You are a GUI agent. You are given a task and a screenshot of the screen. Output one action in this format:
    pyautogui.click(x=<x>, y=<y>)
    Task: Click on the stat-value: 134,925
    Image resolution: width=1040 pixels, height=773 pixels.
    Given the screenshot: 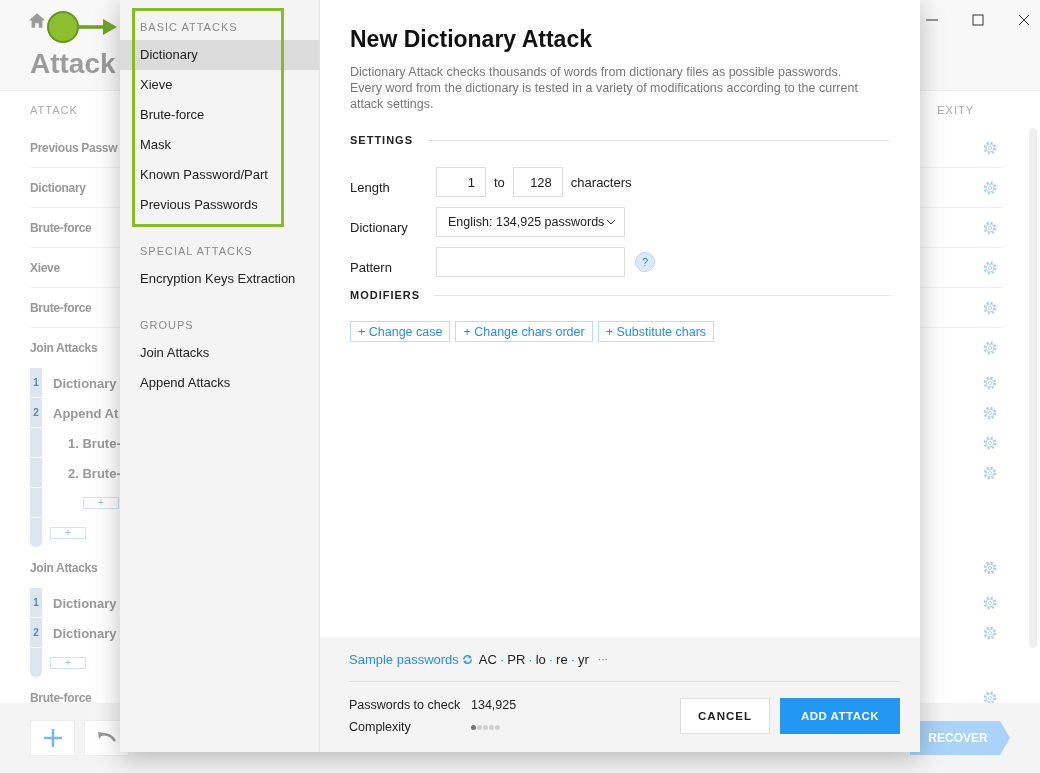 What is the action you would take?
    pyautogui.click(x=494, y=705)
    